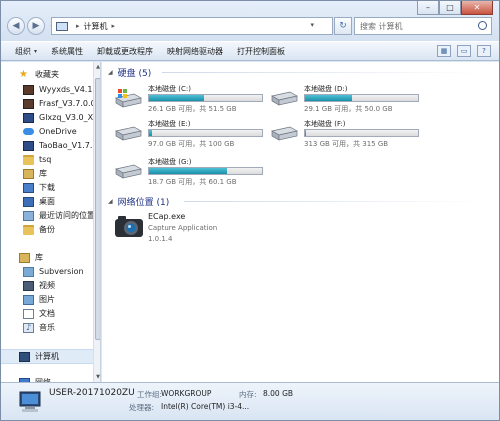  I want to click on address-bar: ▸ 计算机 ▸ ▾, so click(192, 26).